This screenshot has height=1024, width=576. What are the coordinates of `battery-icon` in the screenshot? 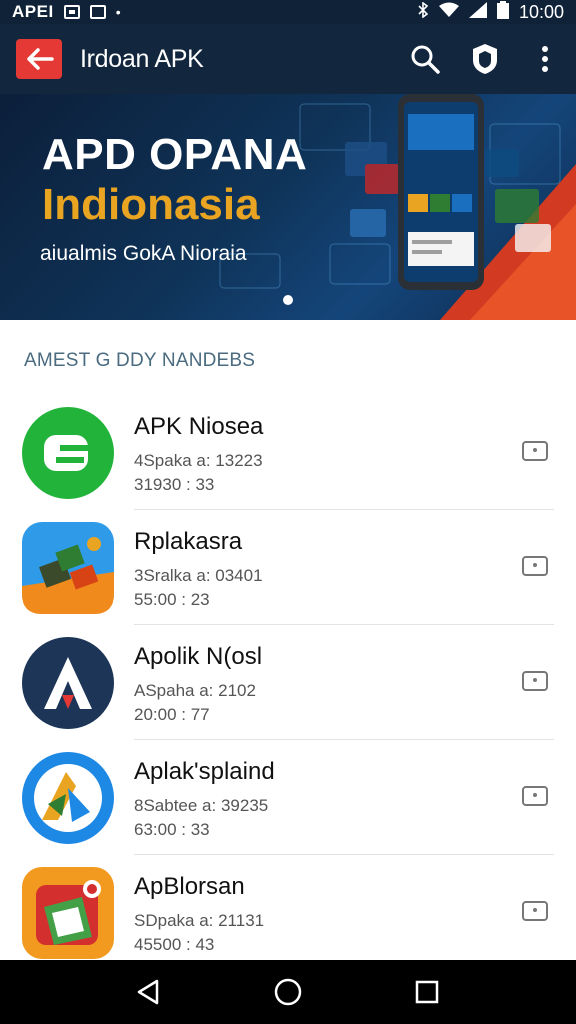 It's located at (502, 12).